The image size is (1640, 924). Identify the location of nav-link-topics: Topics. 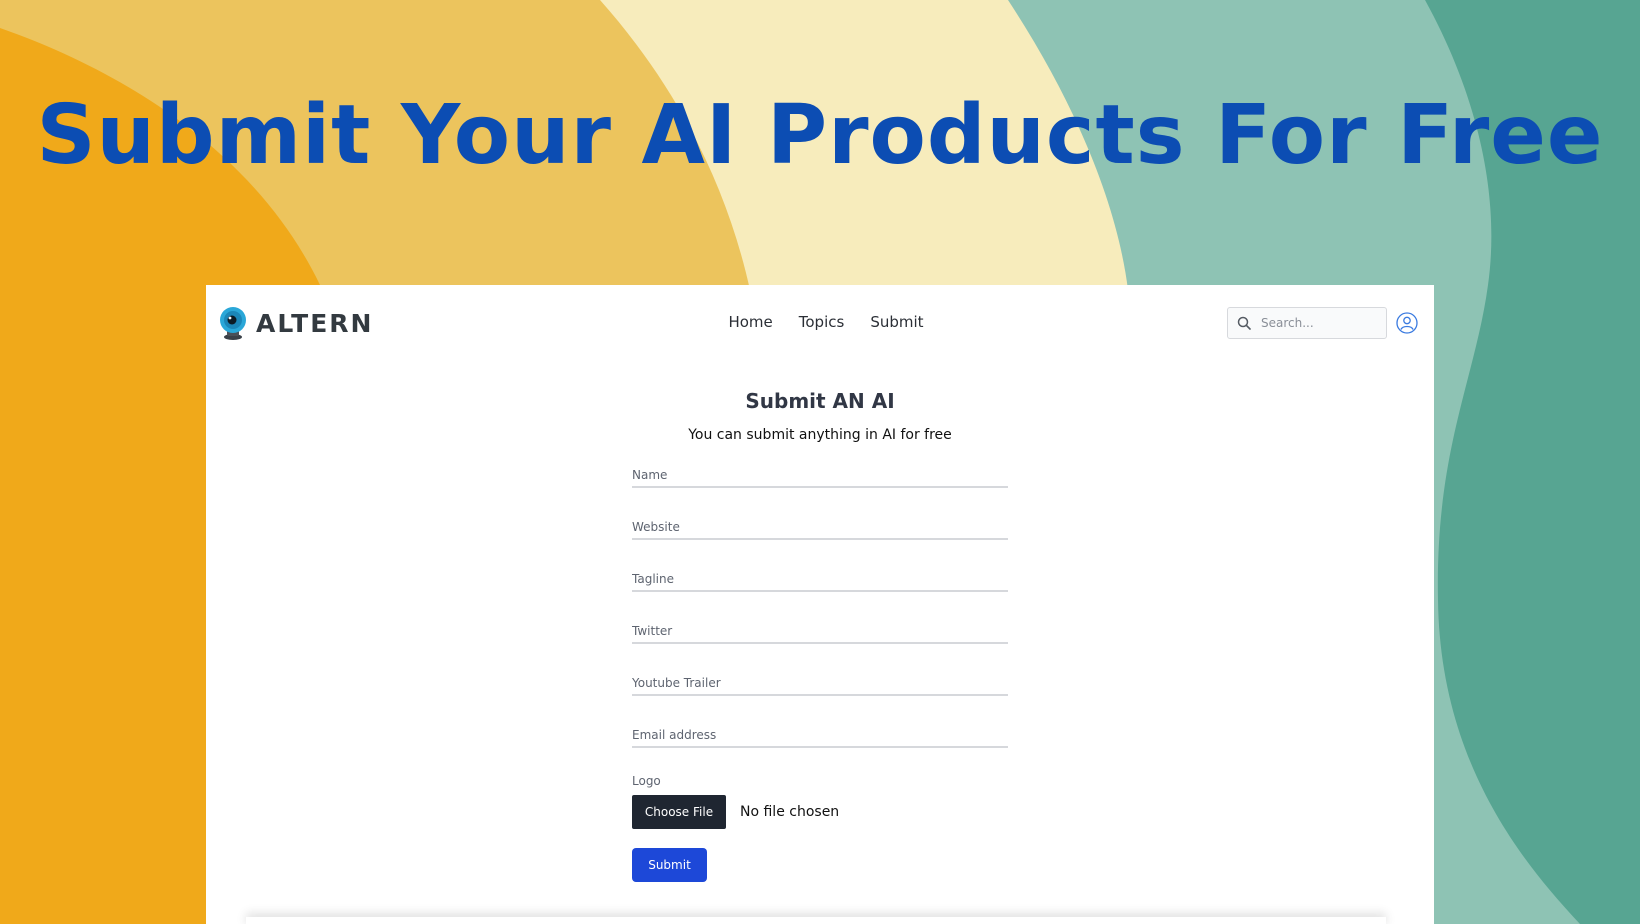
(822, 322).